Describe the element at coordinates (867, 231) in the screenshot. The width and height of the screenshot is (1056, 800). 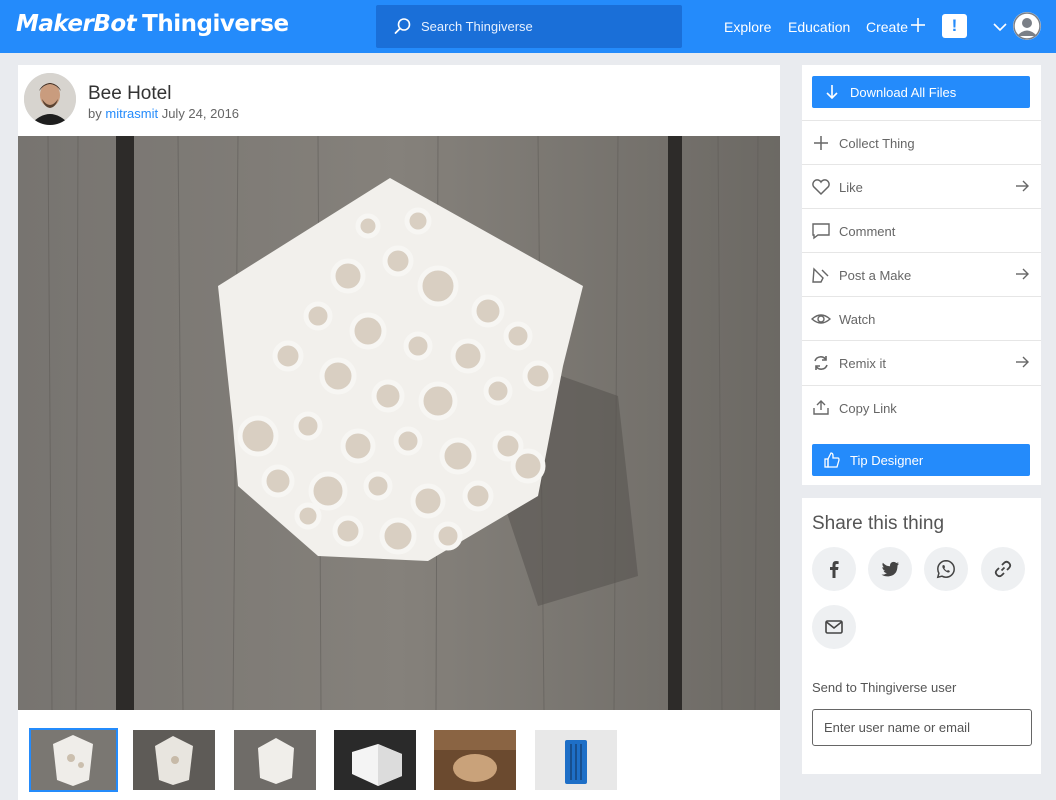
I see `action-label: Comment` at that location.